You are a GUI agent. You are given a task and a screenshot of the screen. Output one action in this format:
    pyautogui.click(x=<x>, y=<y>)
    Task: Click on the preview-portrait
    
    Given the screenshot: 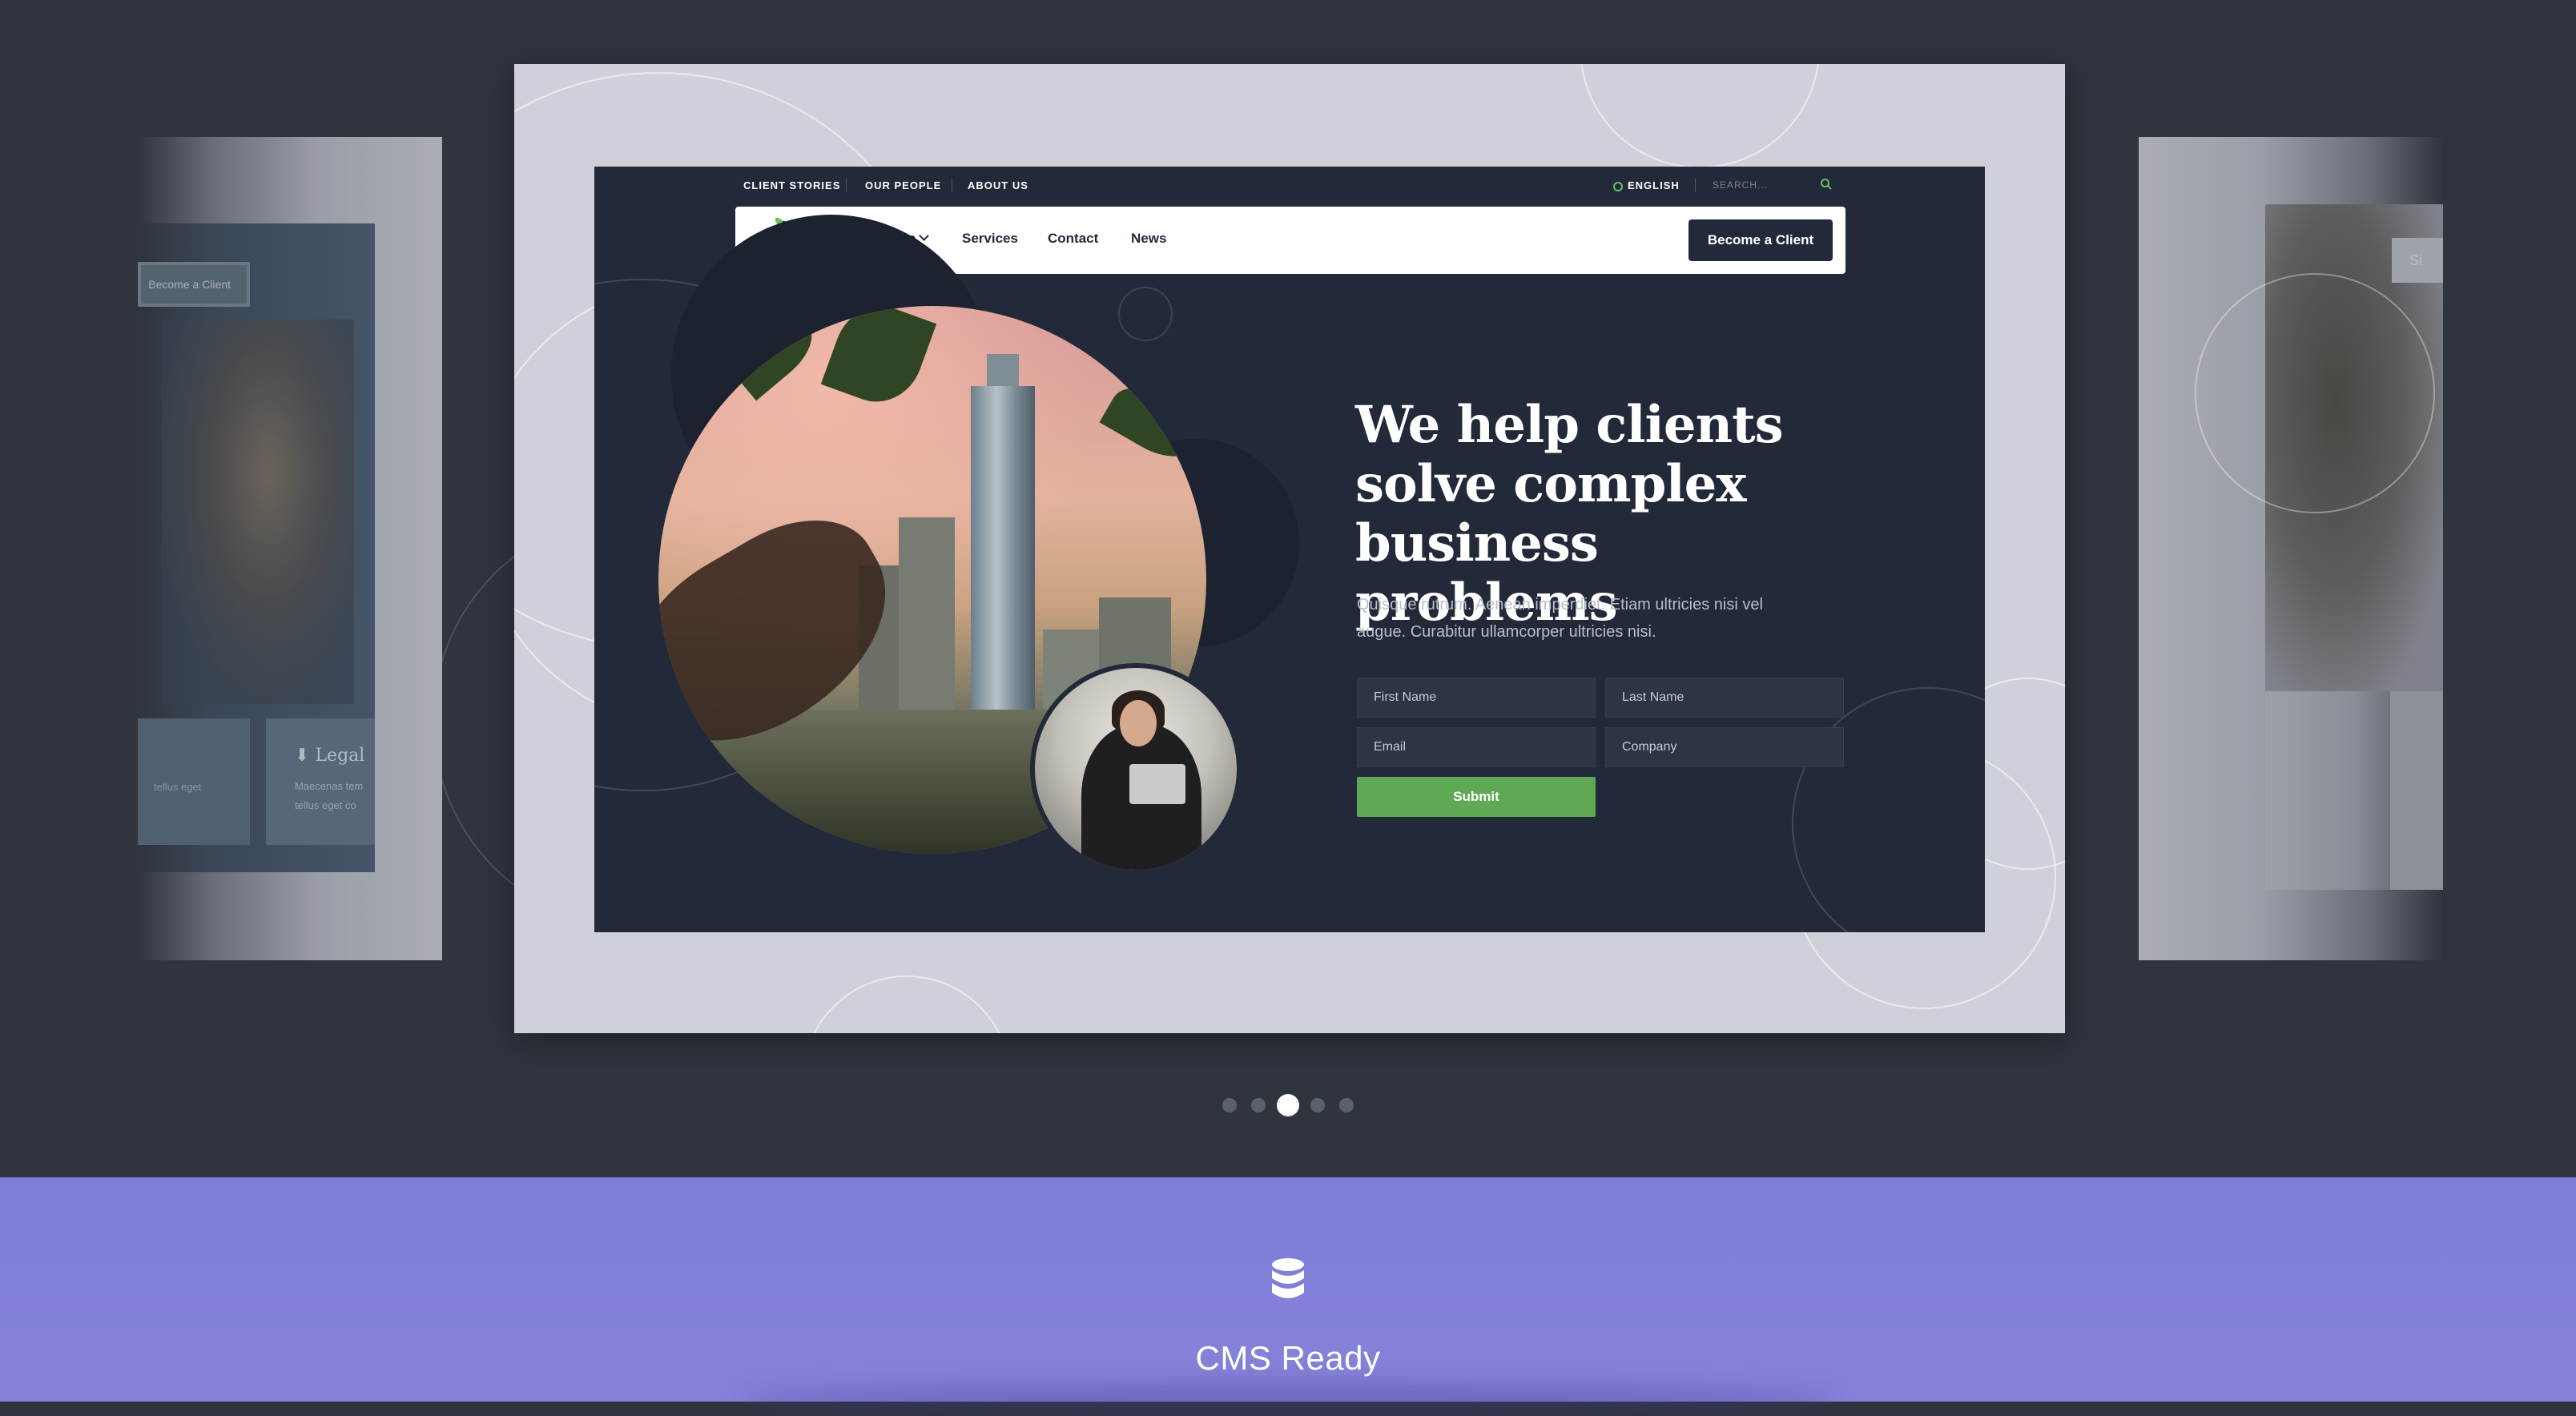 What is the action you would take?
    pyautogui.click(x=258, y=512)
    